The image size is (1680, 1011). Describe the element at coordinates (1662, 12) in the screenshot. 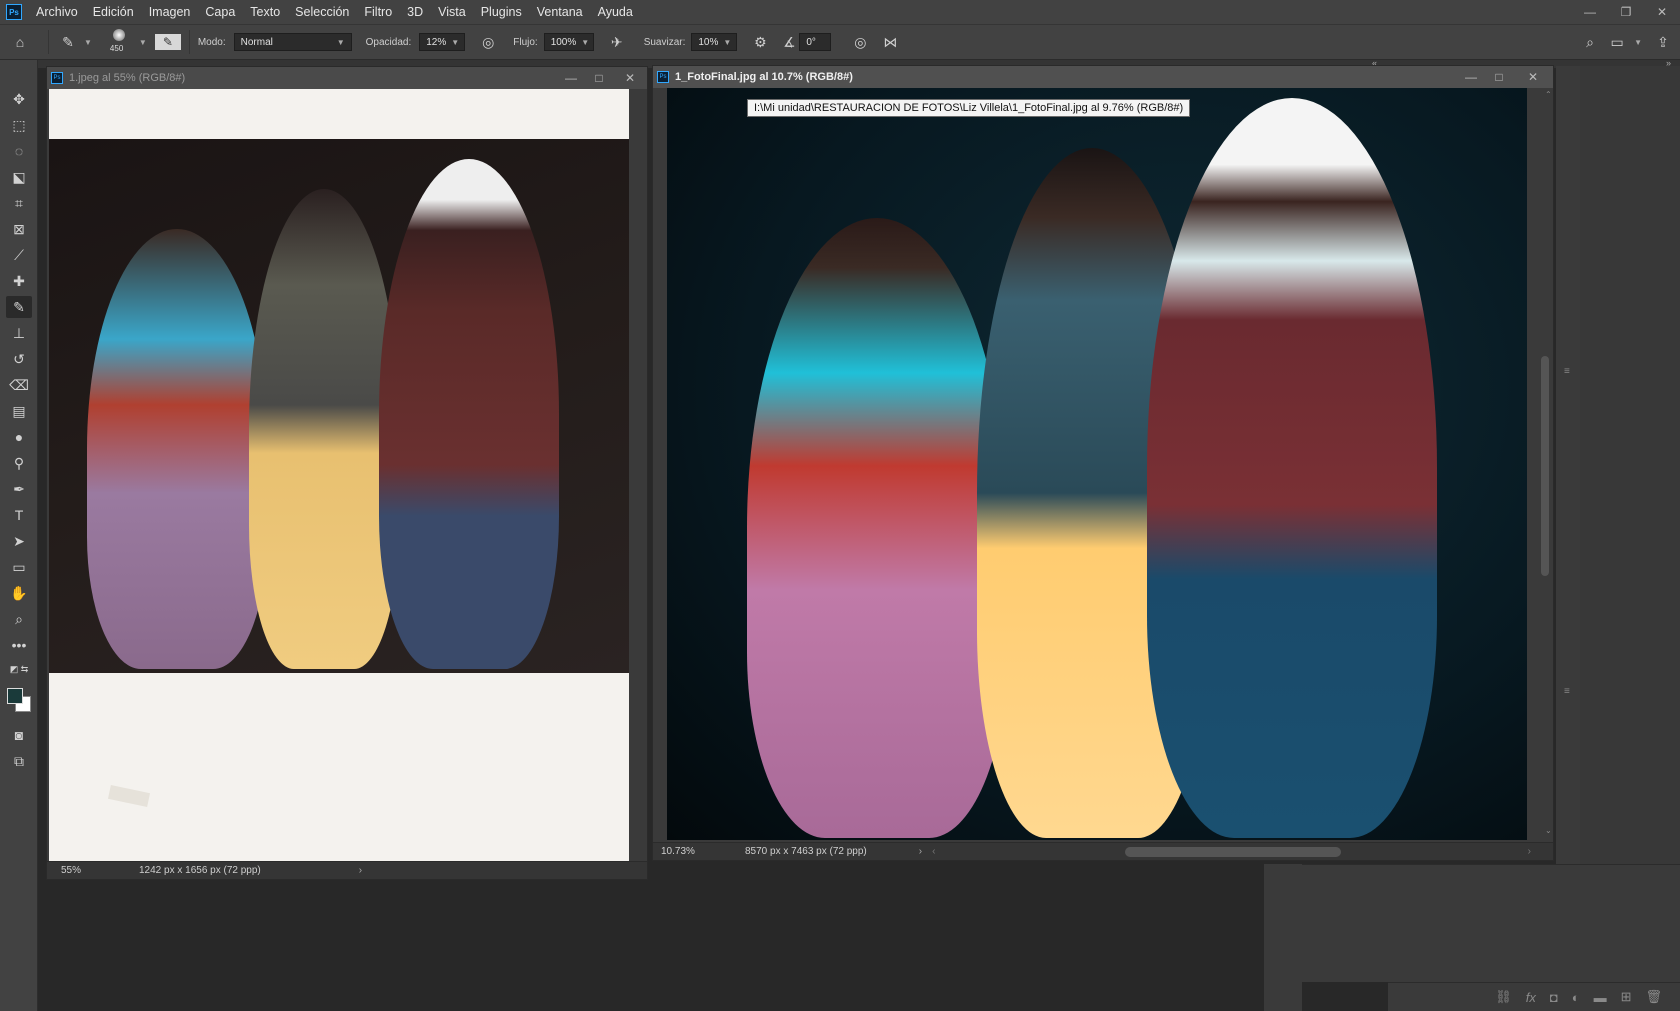

I see `close-window-icon: ✕` at that location.